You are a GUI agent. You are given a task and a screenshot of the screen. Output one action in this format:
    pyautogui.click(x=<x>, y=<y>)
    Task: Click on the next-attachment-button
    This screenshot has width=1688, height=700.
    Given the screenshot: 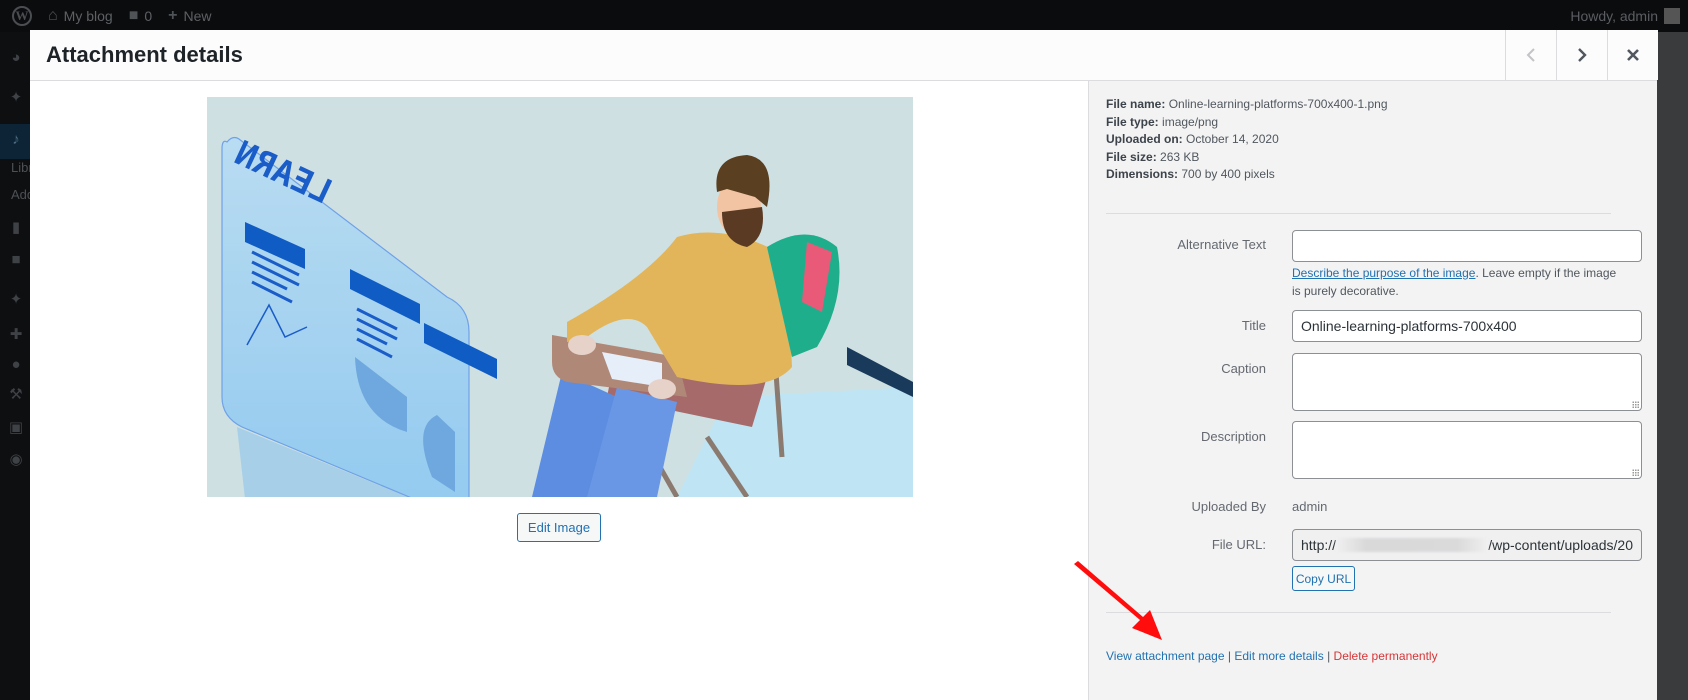 What is the action you would take?
    pyautogui.click(x=1581, y=55)
    